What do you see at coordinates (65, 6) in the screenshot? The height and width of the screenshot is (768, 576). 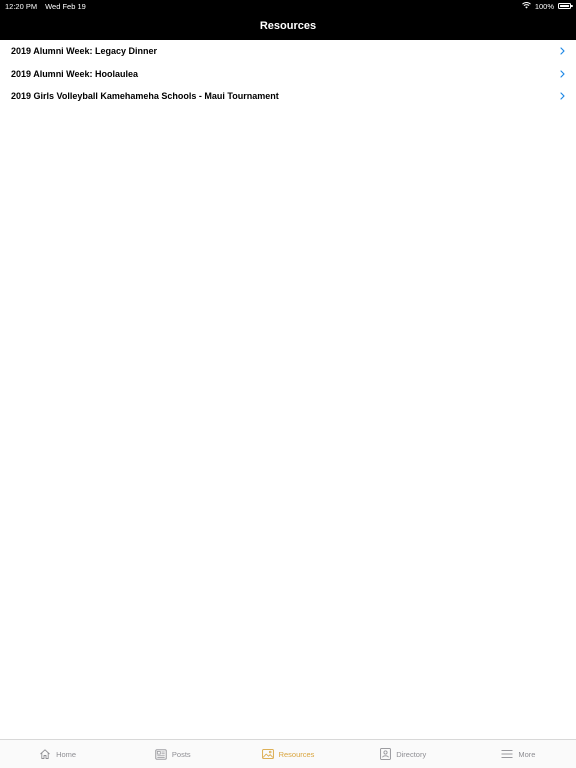 I see `status-date: Wed Feb 19` at bounding box center [65, 6].